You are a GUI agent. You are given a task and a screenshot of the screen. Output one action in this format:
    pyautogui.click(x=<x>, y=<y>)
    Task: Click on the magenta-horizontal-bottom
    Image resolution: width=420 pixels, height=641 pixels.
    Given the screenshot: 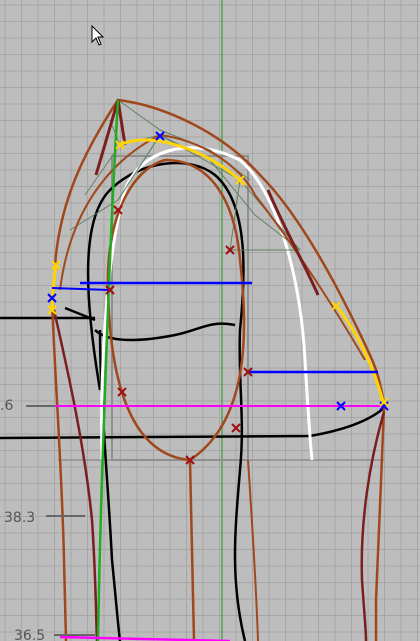 What is the action you would take?
    pyautogui.click(x=145, y=638)
    